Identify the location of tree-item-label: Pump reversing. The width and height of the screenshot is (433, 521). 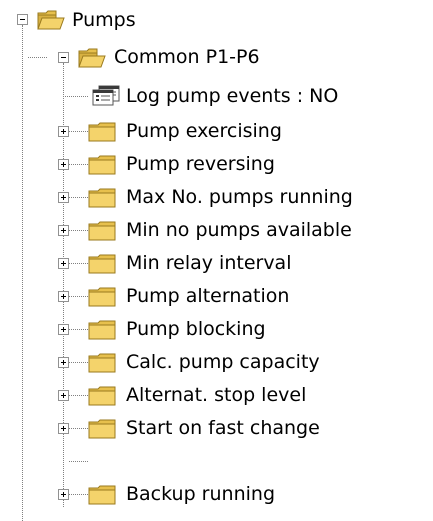
(200, 164).